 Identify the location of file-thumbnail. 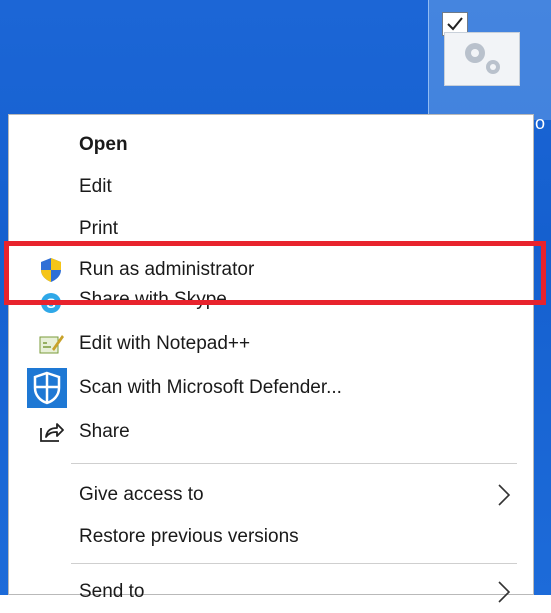
(482, 59).